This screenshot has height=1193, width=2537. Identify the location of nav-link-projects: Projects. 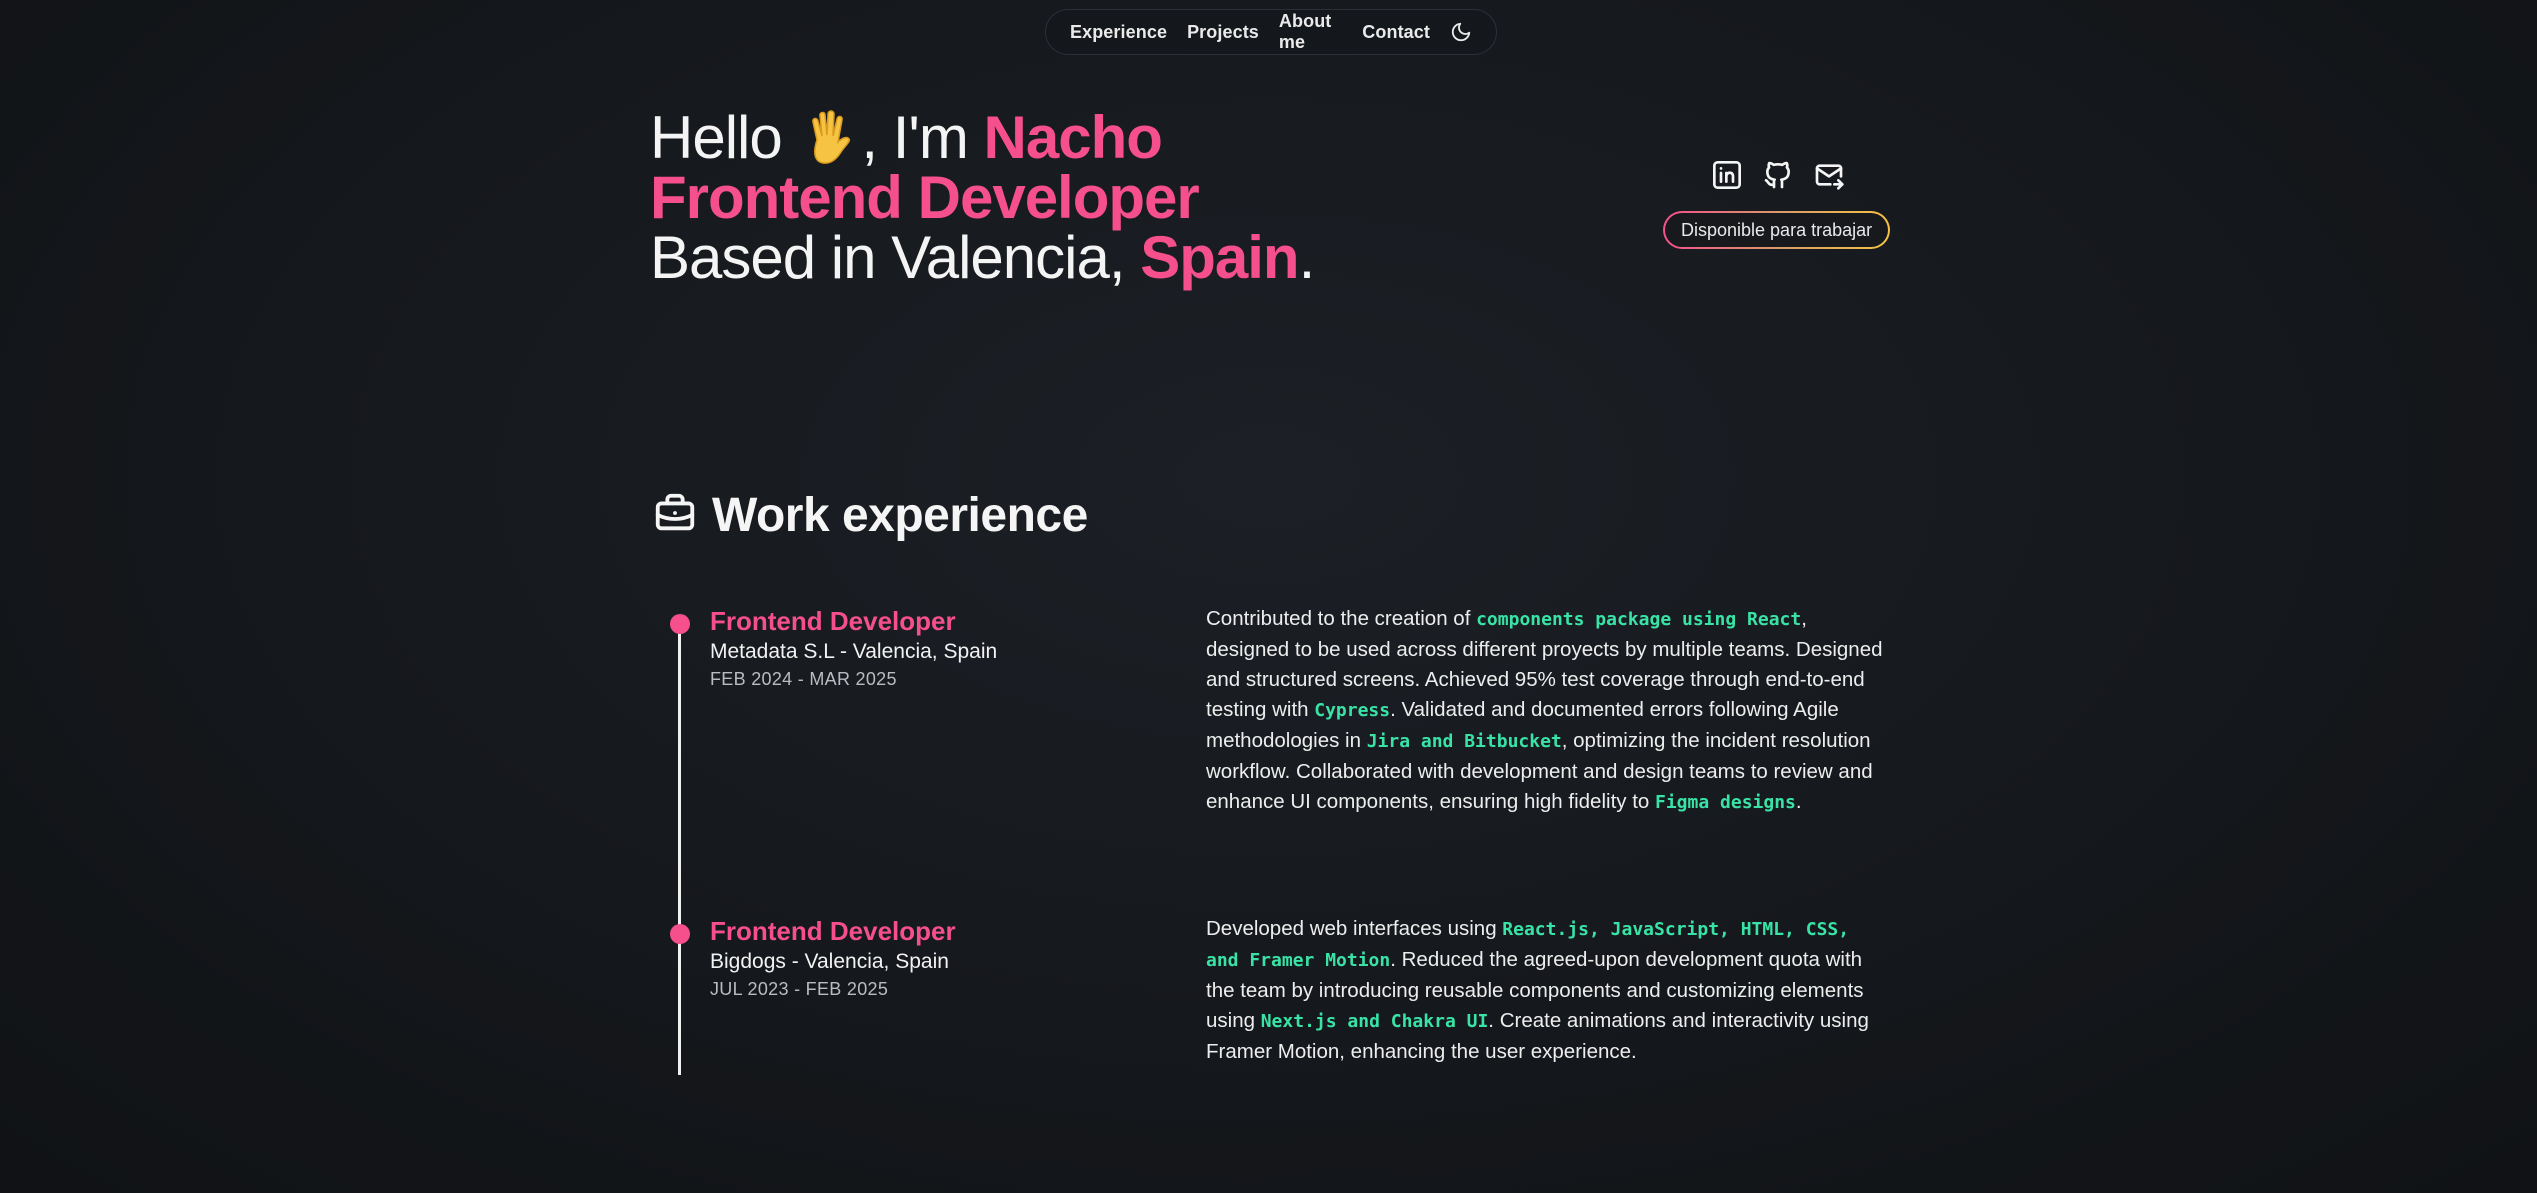
(1223, 32).